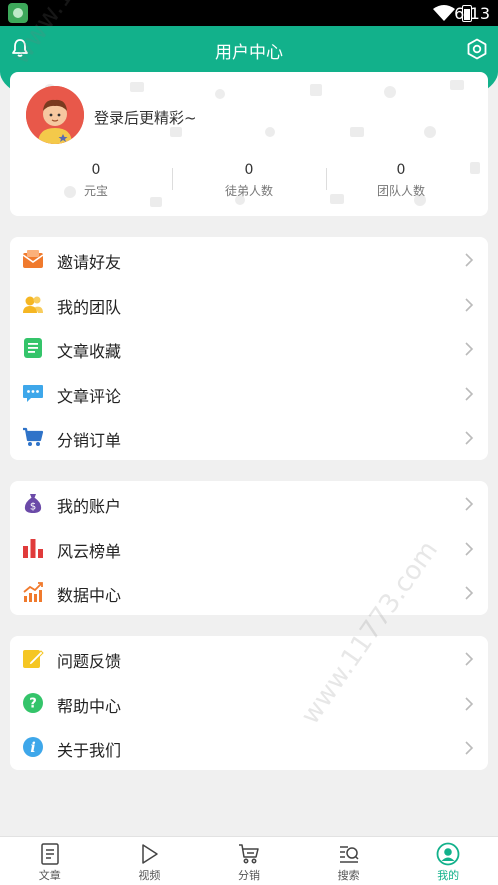 The image size is (498, 885). Describe the element at coordinates (149, 875) in the screenshot. I see `tab-label: 视频` at that location.